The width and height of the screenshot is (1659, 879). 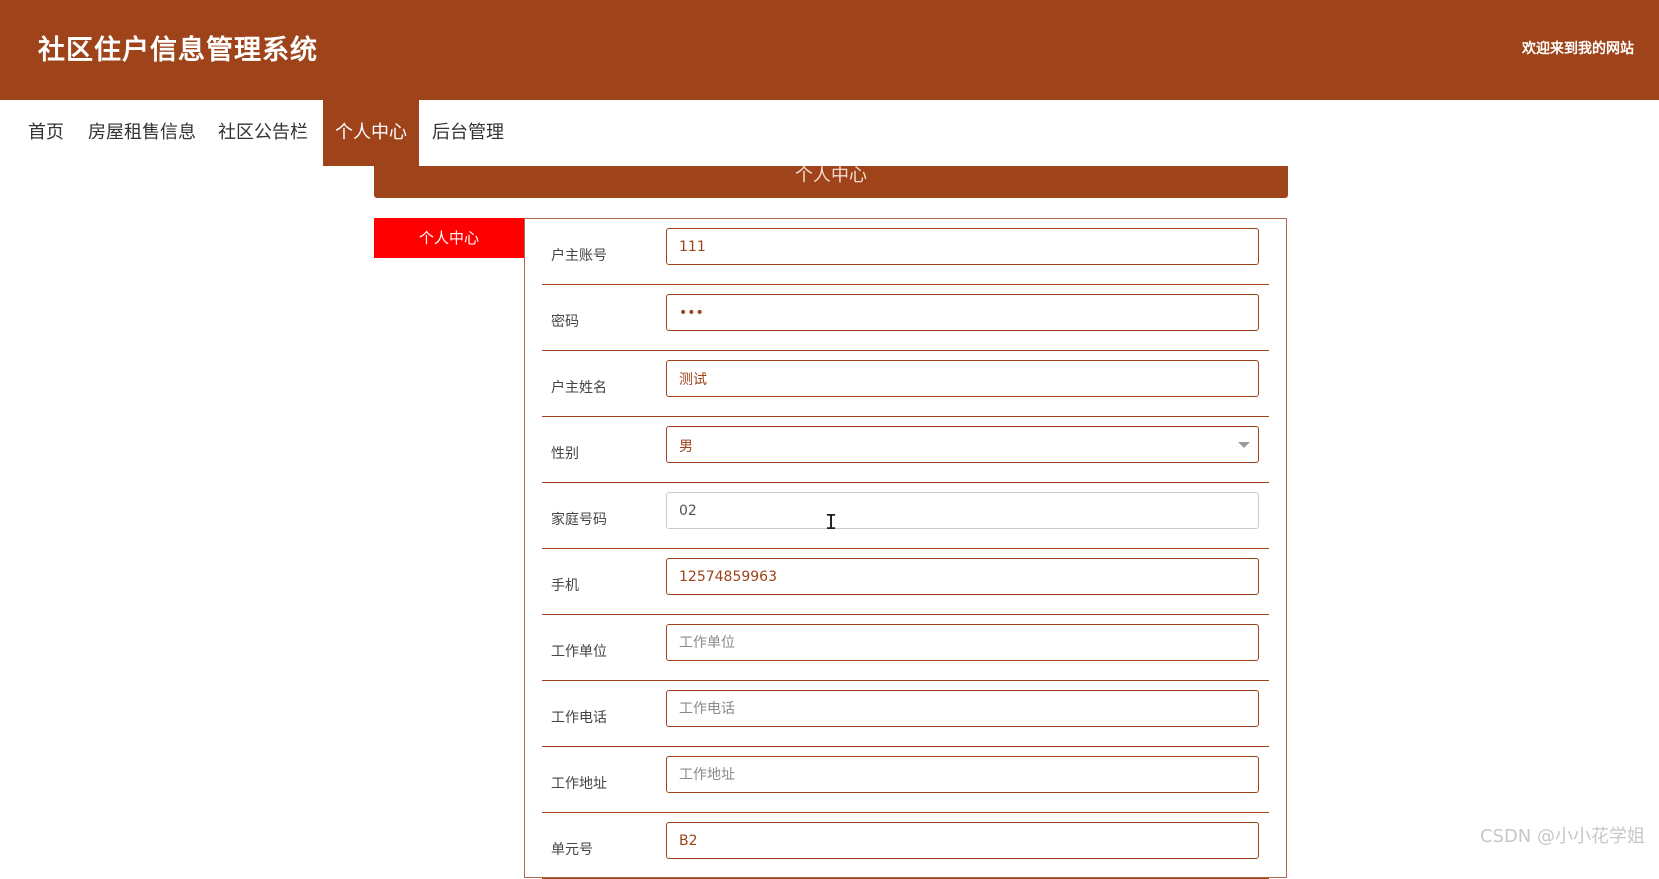 I want to click on nav-item-housing: 房屋租售信息, so click(x=142, y=133).